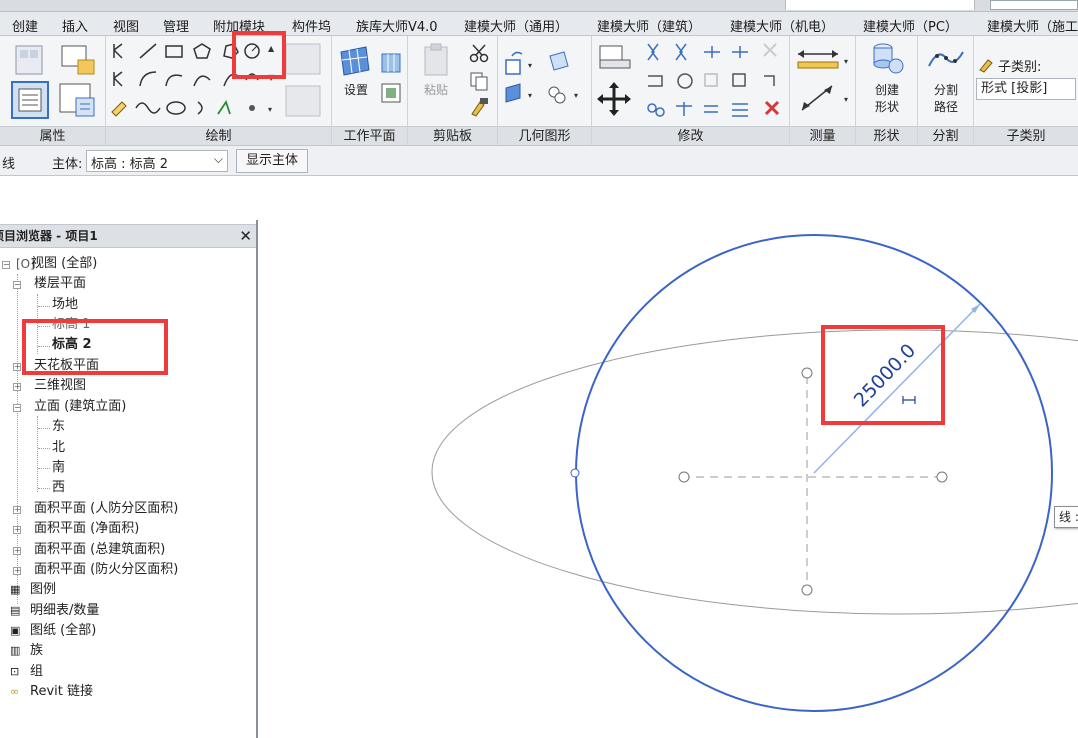  I want to click on panel-modify: 修改, so click(691, 90).